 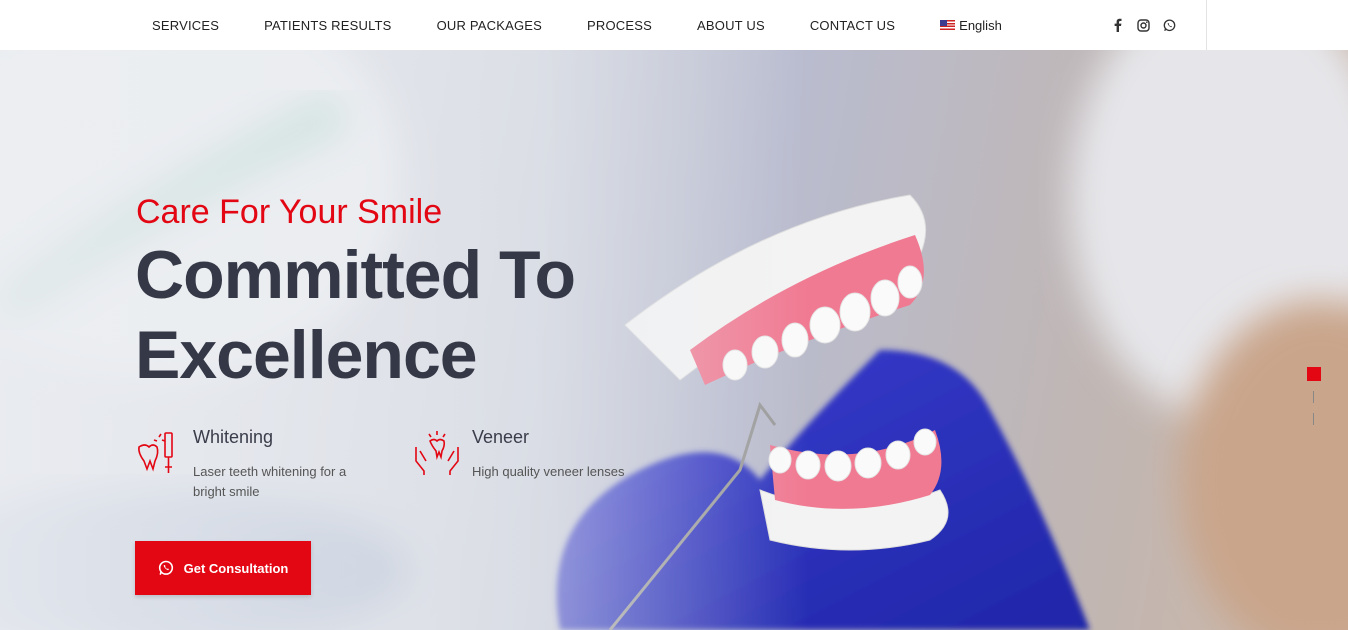 I want to click on language-label: English, so click(x=980, y=25).